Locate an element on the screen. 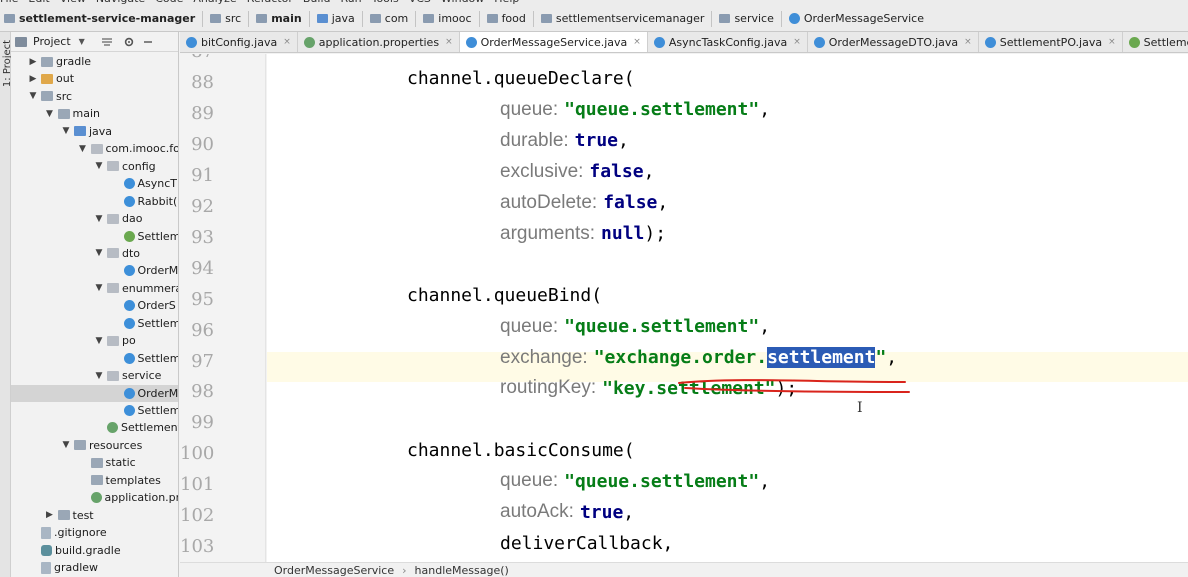 This screenshot has width=1188, height=577. menu-item-help: Help is located at coordinates (506, 2).